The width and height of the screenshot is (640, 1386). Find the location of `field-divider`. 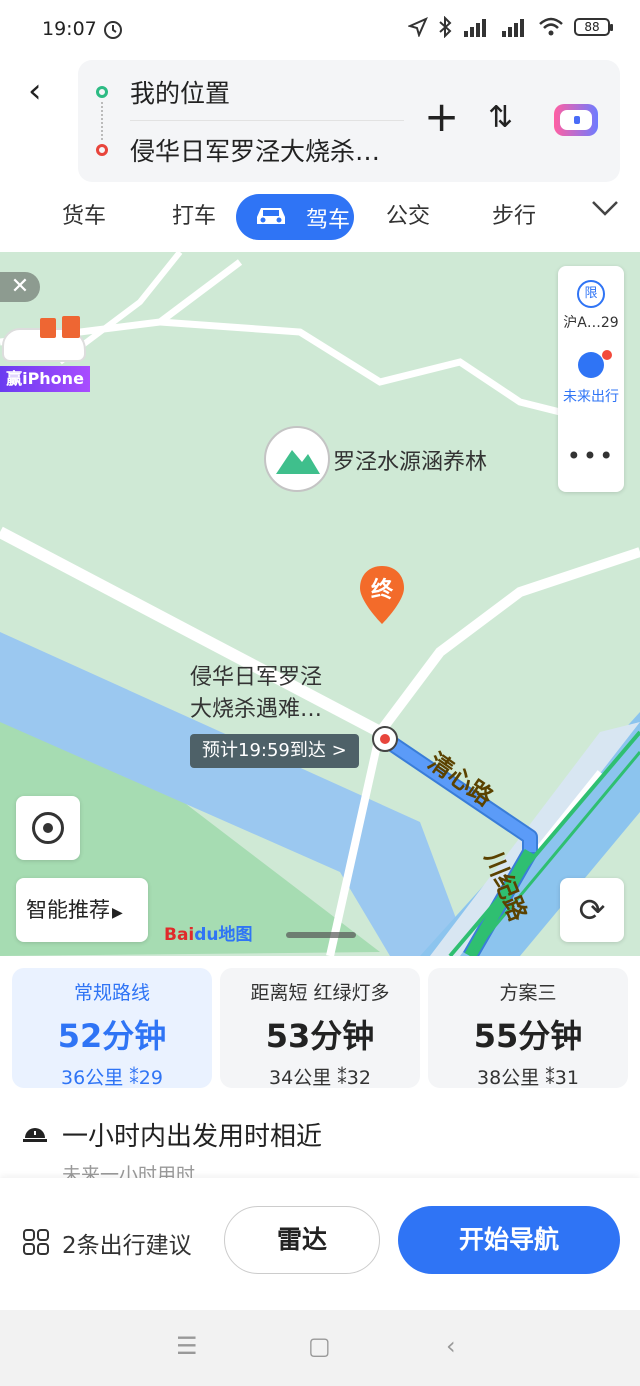

field-divider is located at coordinates (267, 120).